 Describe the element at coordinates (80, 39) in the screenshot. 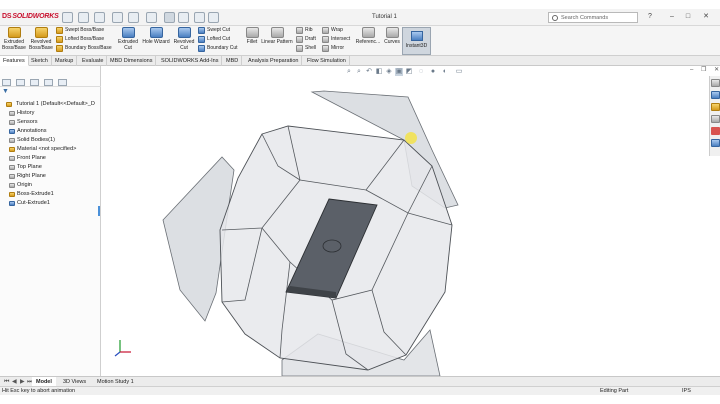

I see `lofted-boss-button: Lofted Boss/Base` at that location.